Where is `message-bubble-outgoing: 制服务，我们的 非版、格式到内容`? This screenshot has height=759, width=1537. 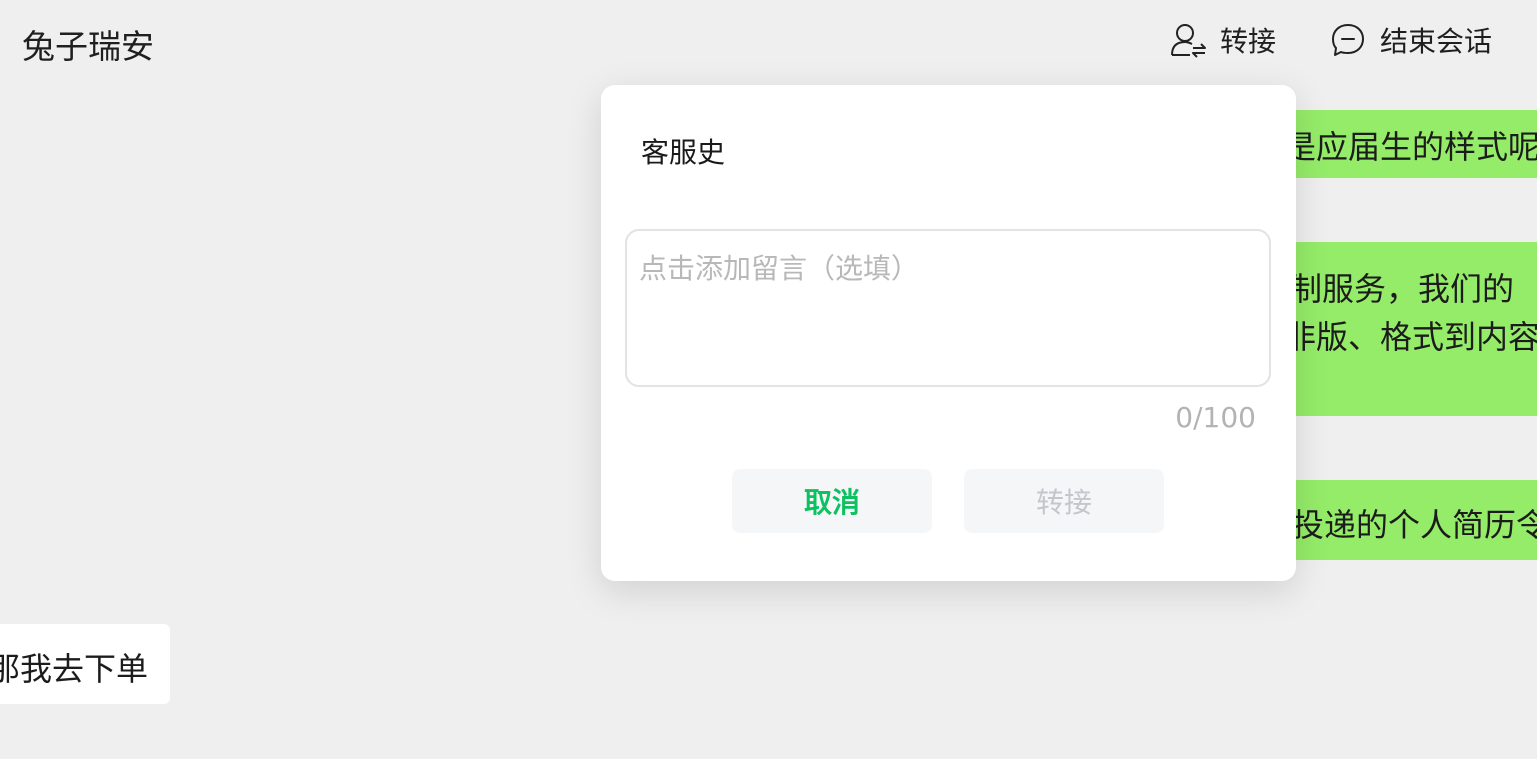
message-bubble-outgoing: 制服务，我们的 非版、格式到内容 is located at coordinates (1409, 329).